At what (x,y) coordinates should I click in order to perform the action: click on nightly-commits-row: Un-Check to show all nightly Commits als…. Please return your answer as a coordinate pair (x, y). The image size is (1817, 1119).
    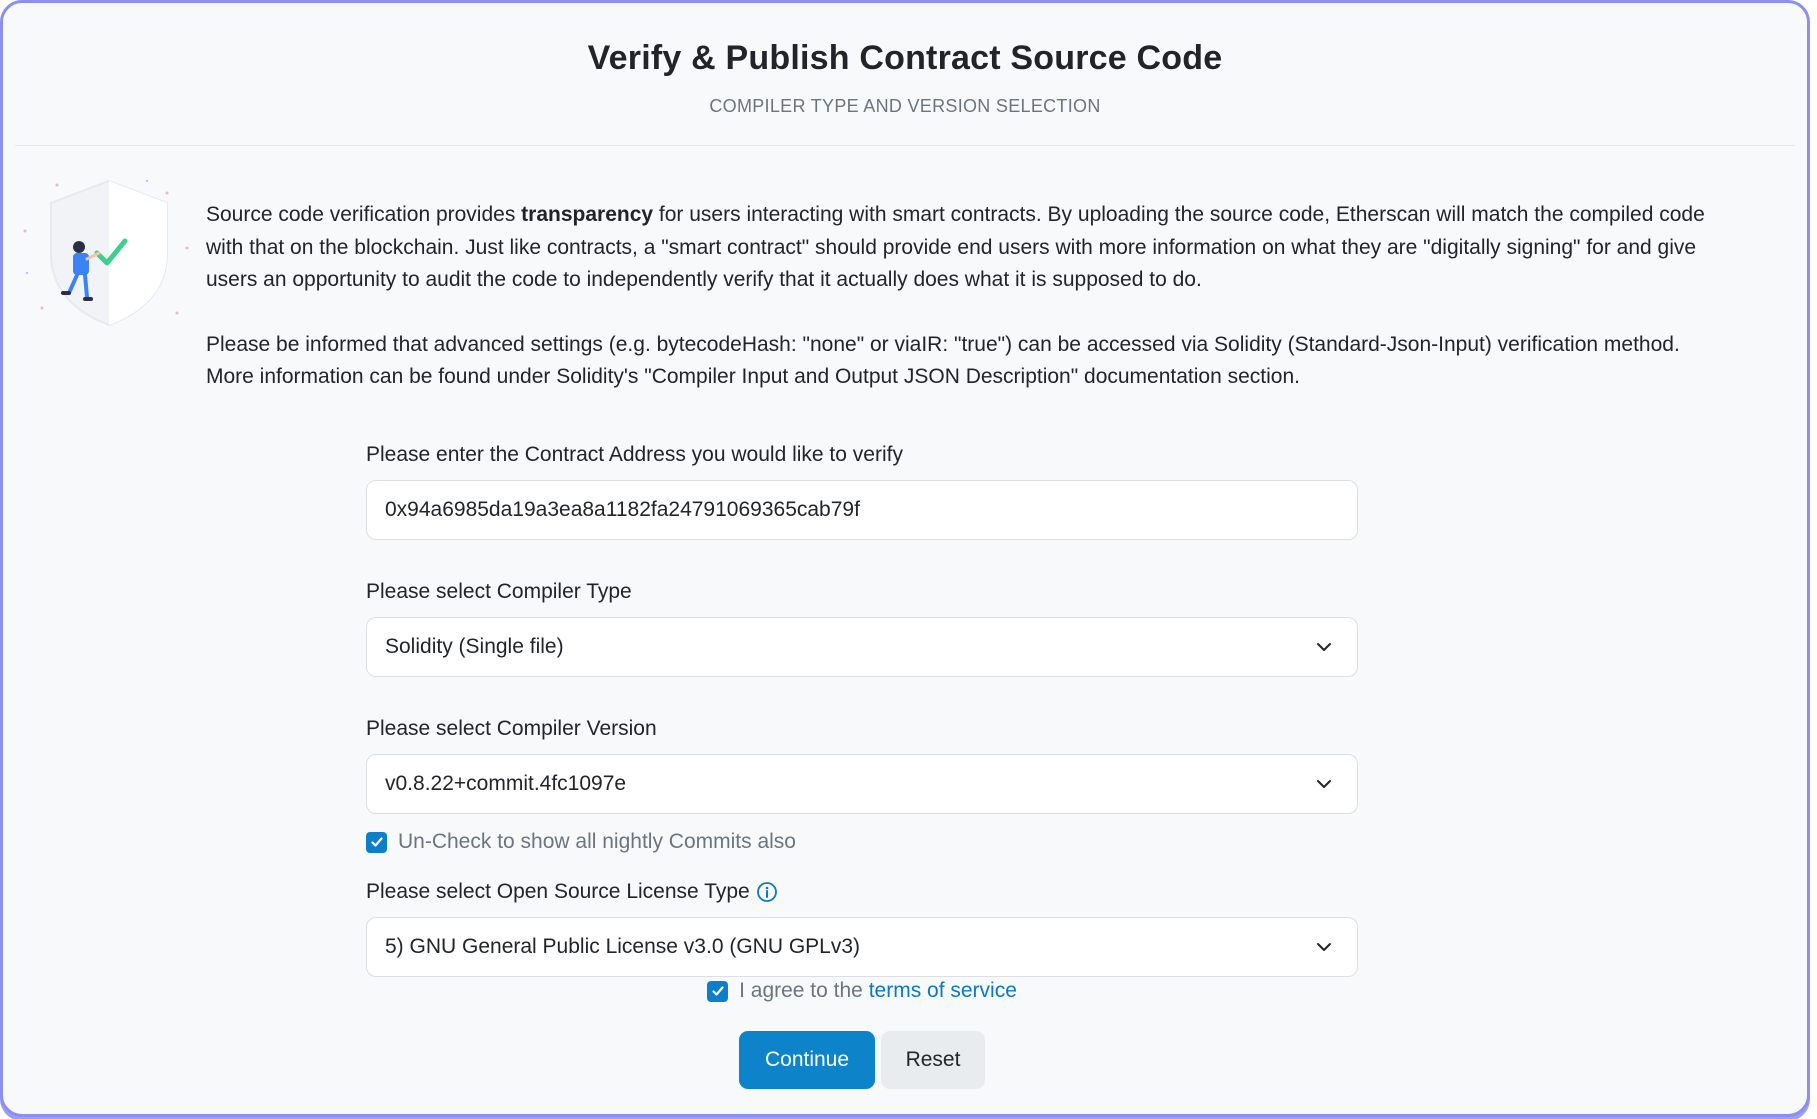
    Looking at the image, I should click on (862, 842).